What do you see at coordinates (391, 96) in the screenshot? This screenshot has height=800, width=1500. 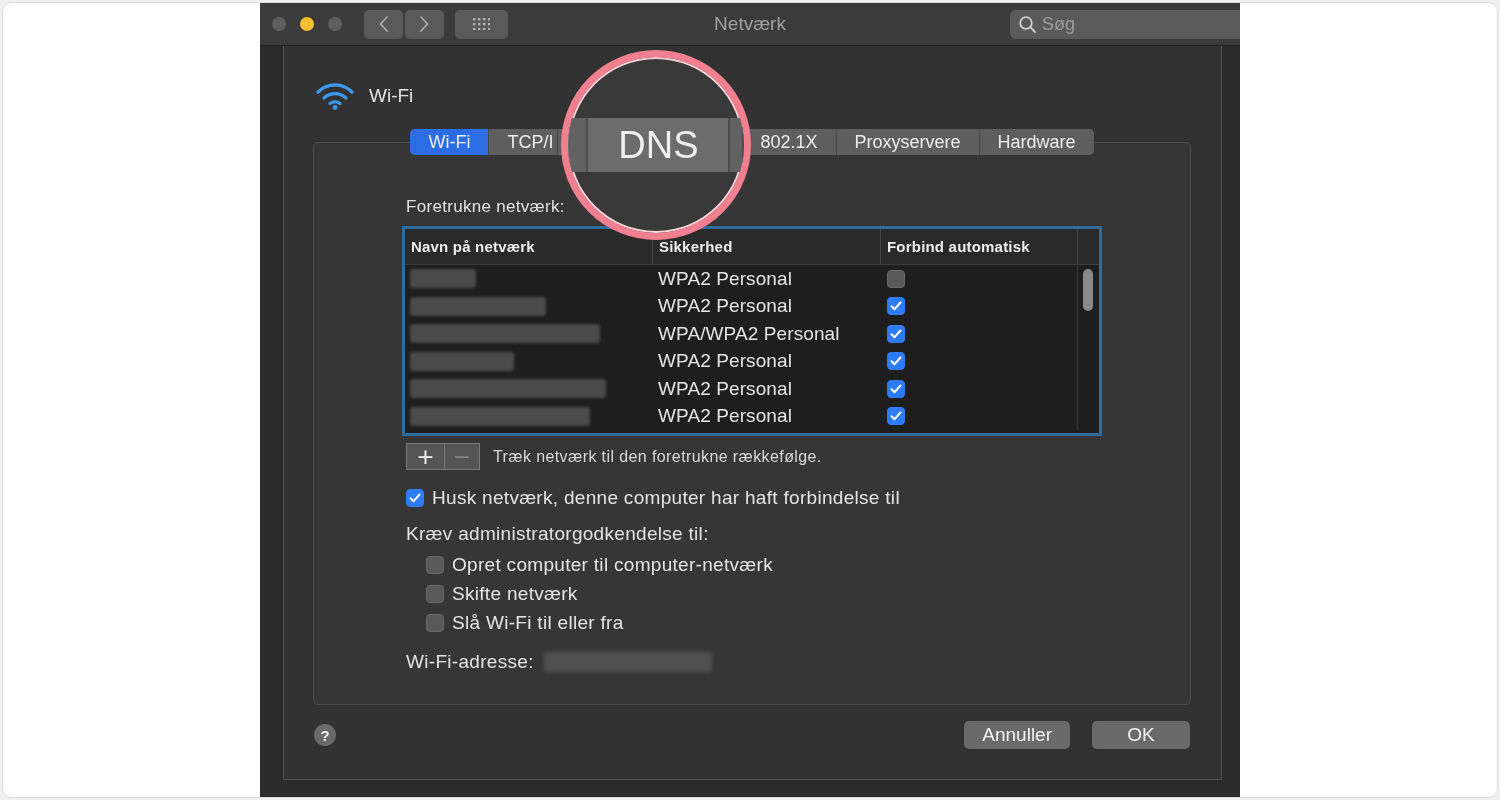 I see `interface-name: Wi-Fi` at bounding box center [391, 96].